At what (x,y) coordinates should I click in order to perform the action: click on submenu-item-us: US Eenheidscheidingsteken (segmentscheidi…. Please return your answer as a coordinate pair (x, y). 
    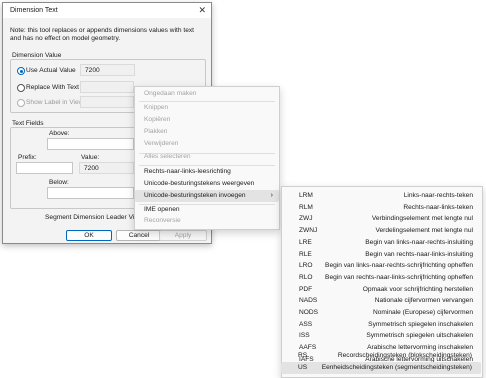
    Looking at the image, I should click on (381, 368).